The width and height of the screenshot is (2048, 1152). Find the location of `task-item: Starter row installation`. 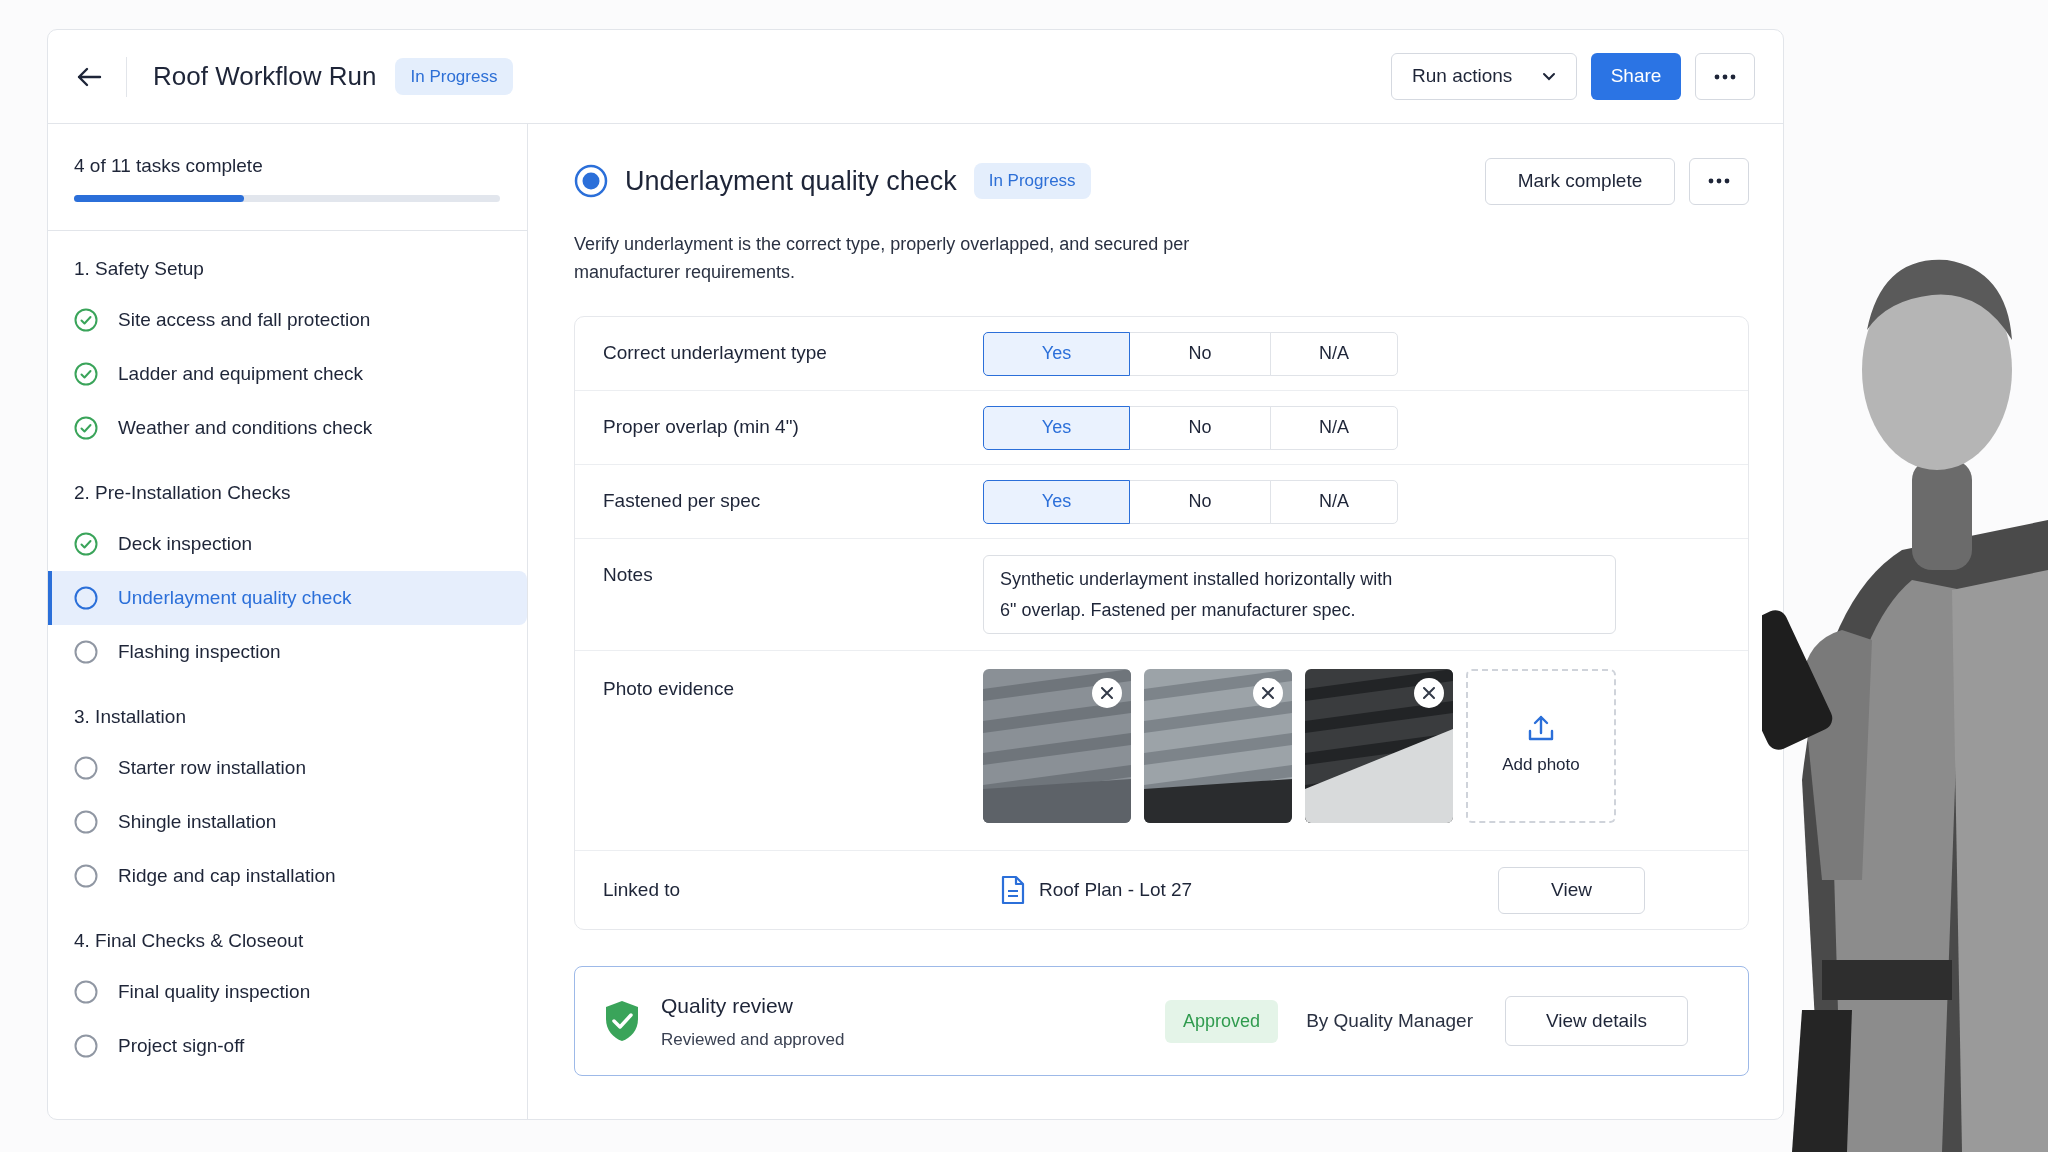

task-item: Starter row installation is located at coordinates (287, 768).